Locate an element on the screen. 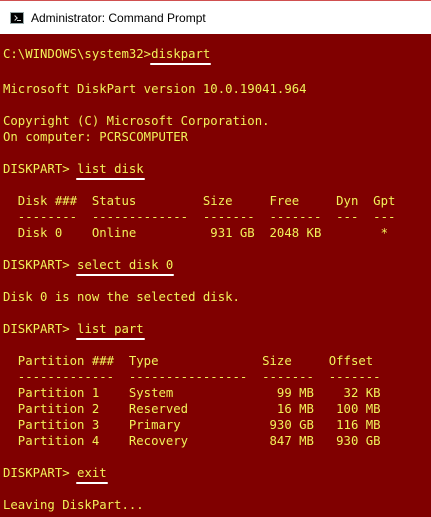  partition-row: Partition 4 Recovery 847 MB 930 GB is located at coordinates (192, 441).